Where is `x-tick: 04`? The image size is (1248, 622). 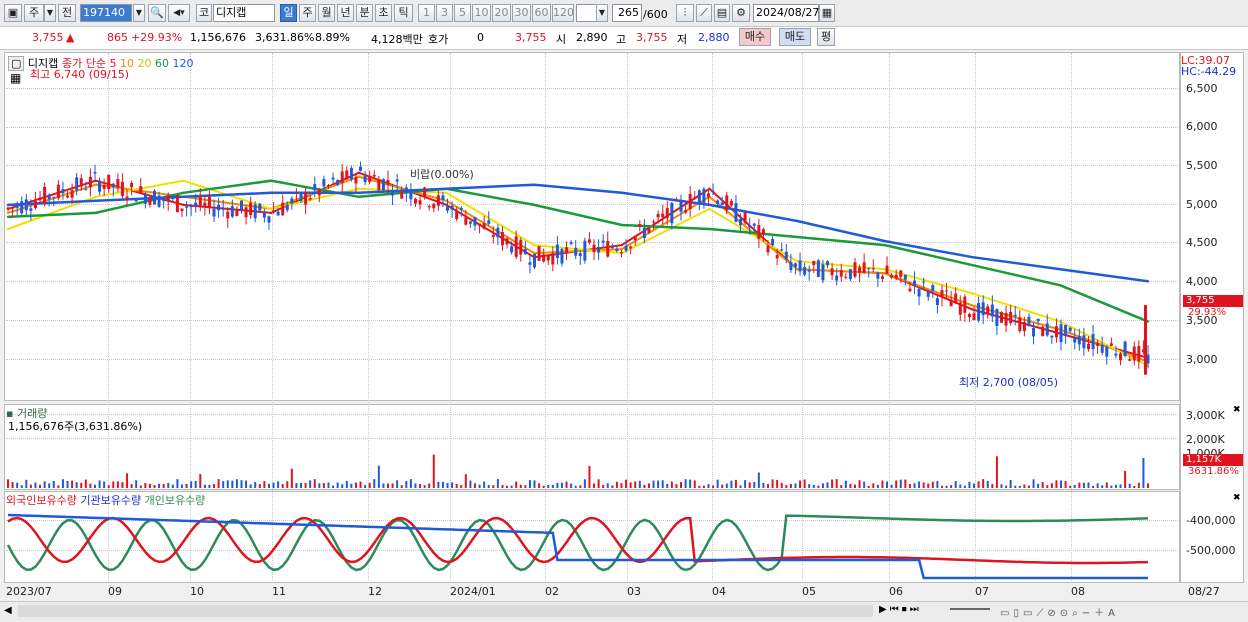
x-tick: 04 is located at coordinates (719, 591).